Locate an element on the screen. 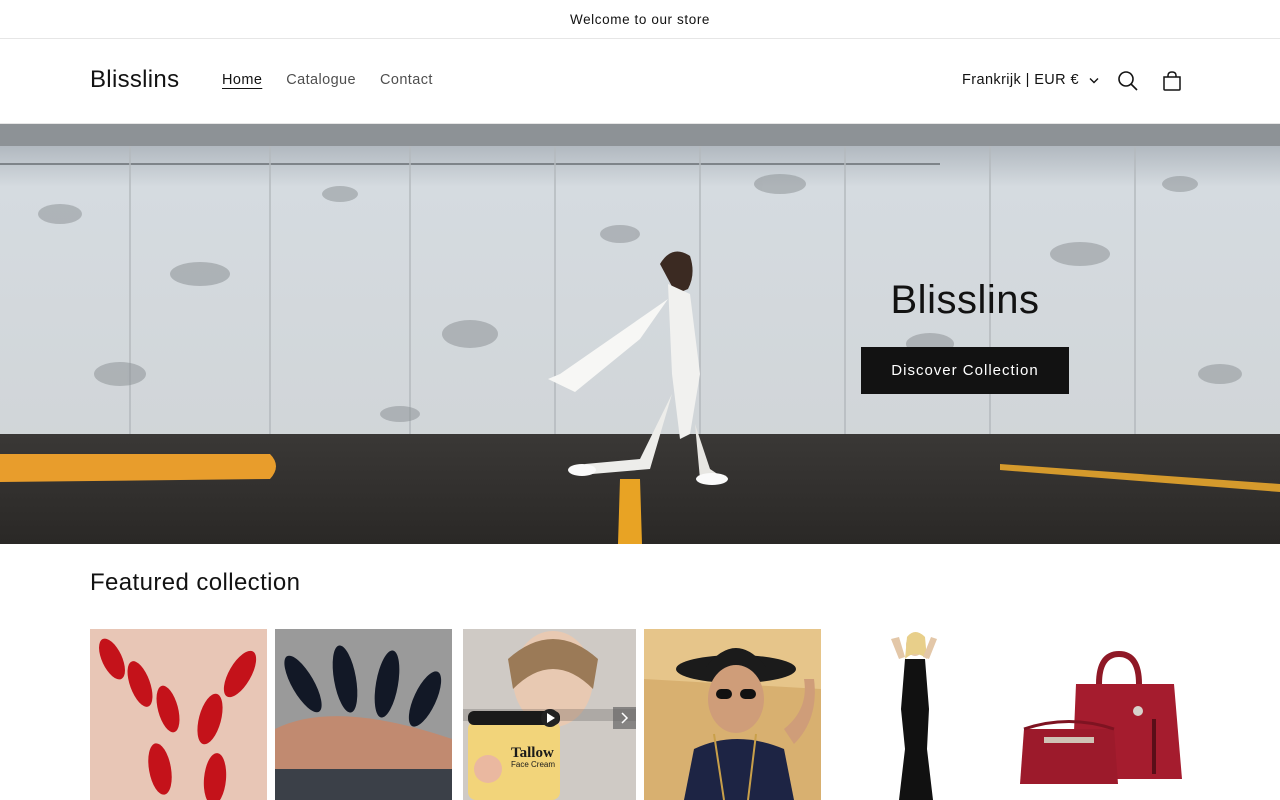  featured-collection-title: Featured collection is located at coordinates (195, 582).